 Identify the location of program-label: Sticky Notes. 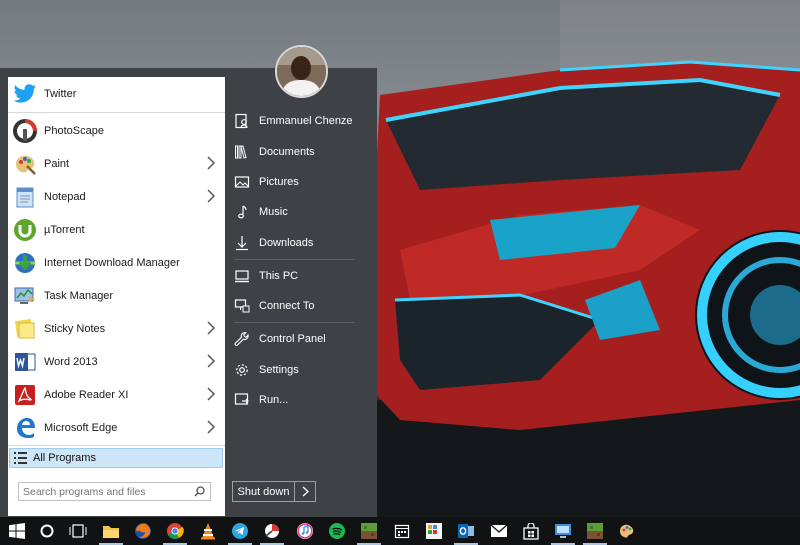
(75, 328).